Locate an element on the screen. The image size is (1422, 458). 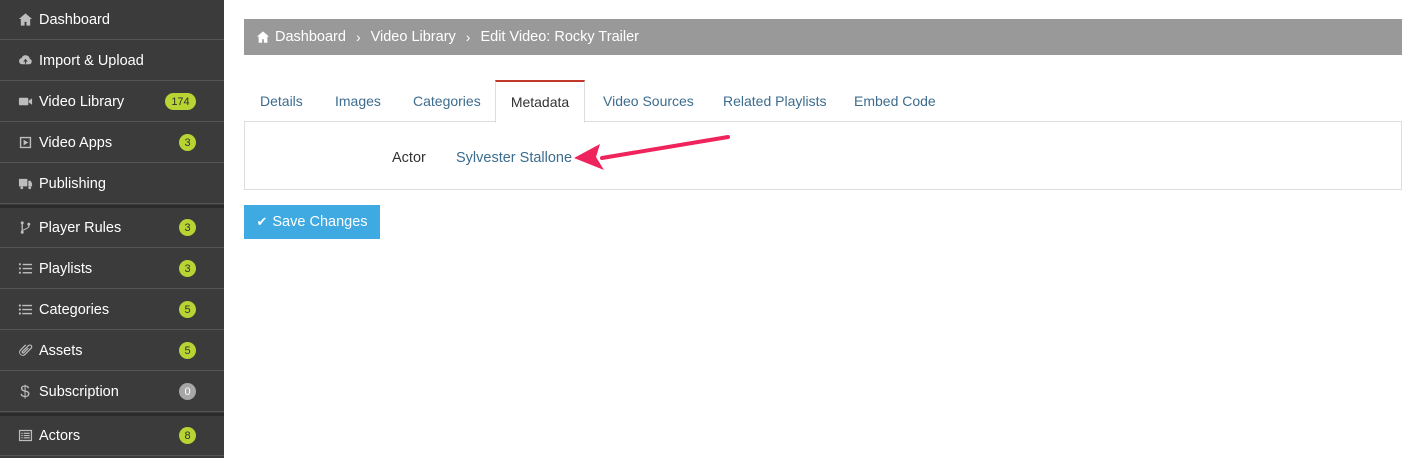
actor-field-label: Actor is located at coordinates (409, 158).